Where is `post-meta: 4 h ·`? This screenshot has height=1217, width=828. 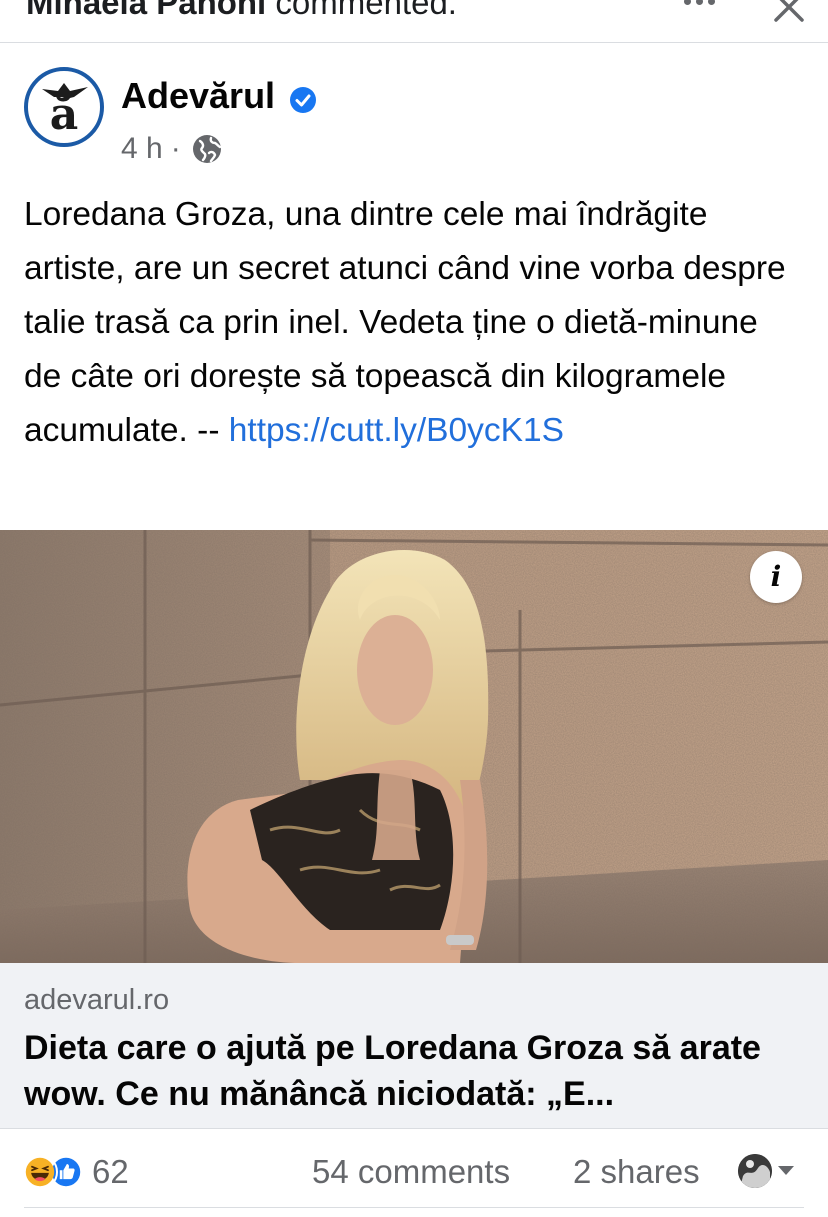 post-meta: 4 h · is located at coordinates (172, 149).